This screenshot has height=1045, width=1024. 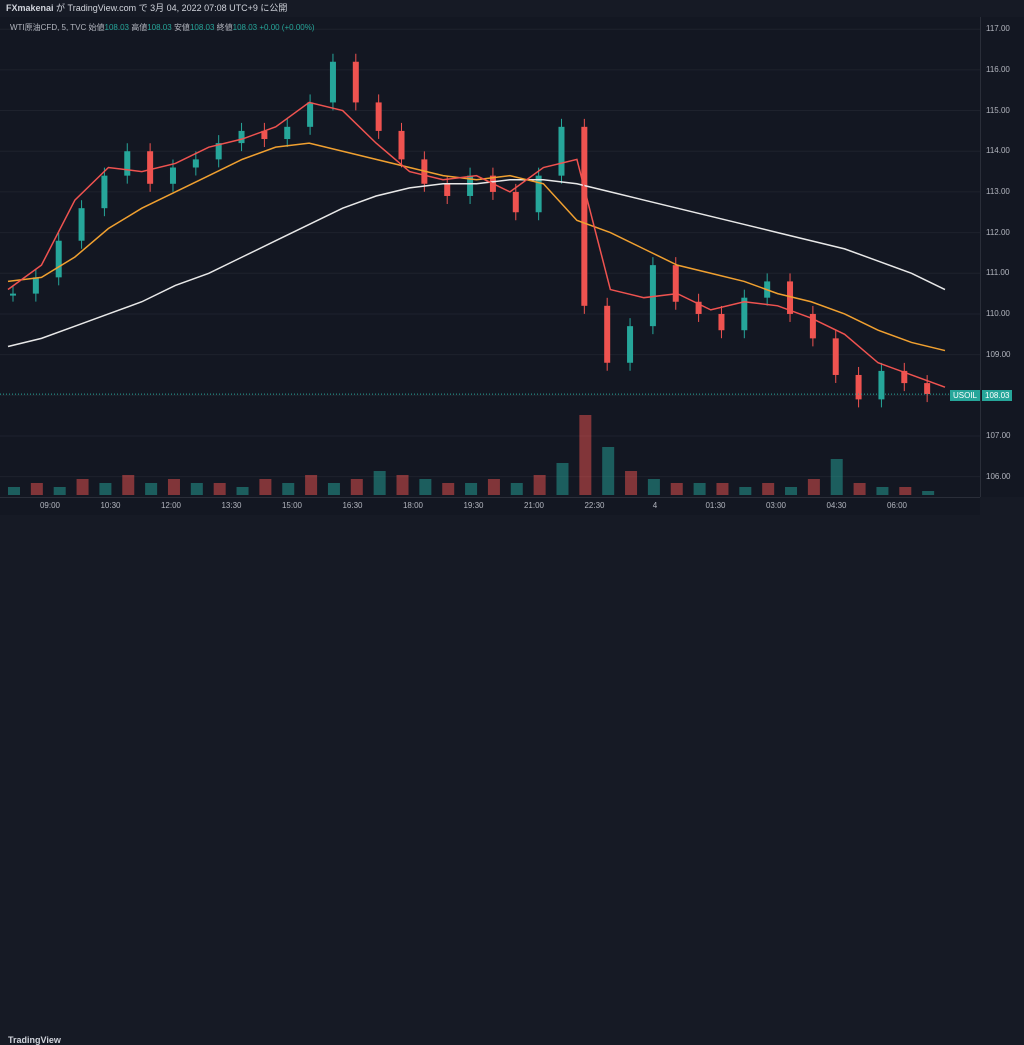 What do you see at coordinates (998, 29) in the screenshot?
I see `y-tick-label: 117.00` at bounding box center [998, 29].